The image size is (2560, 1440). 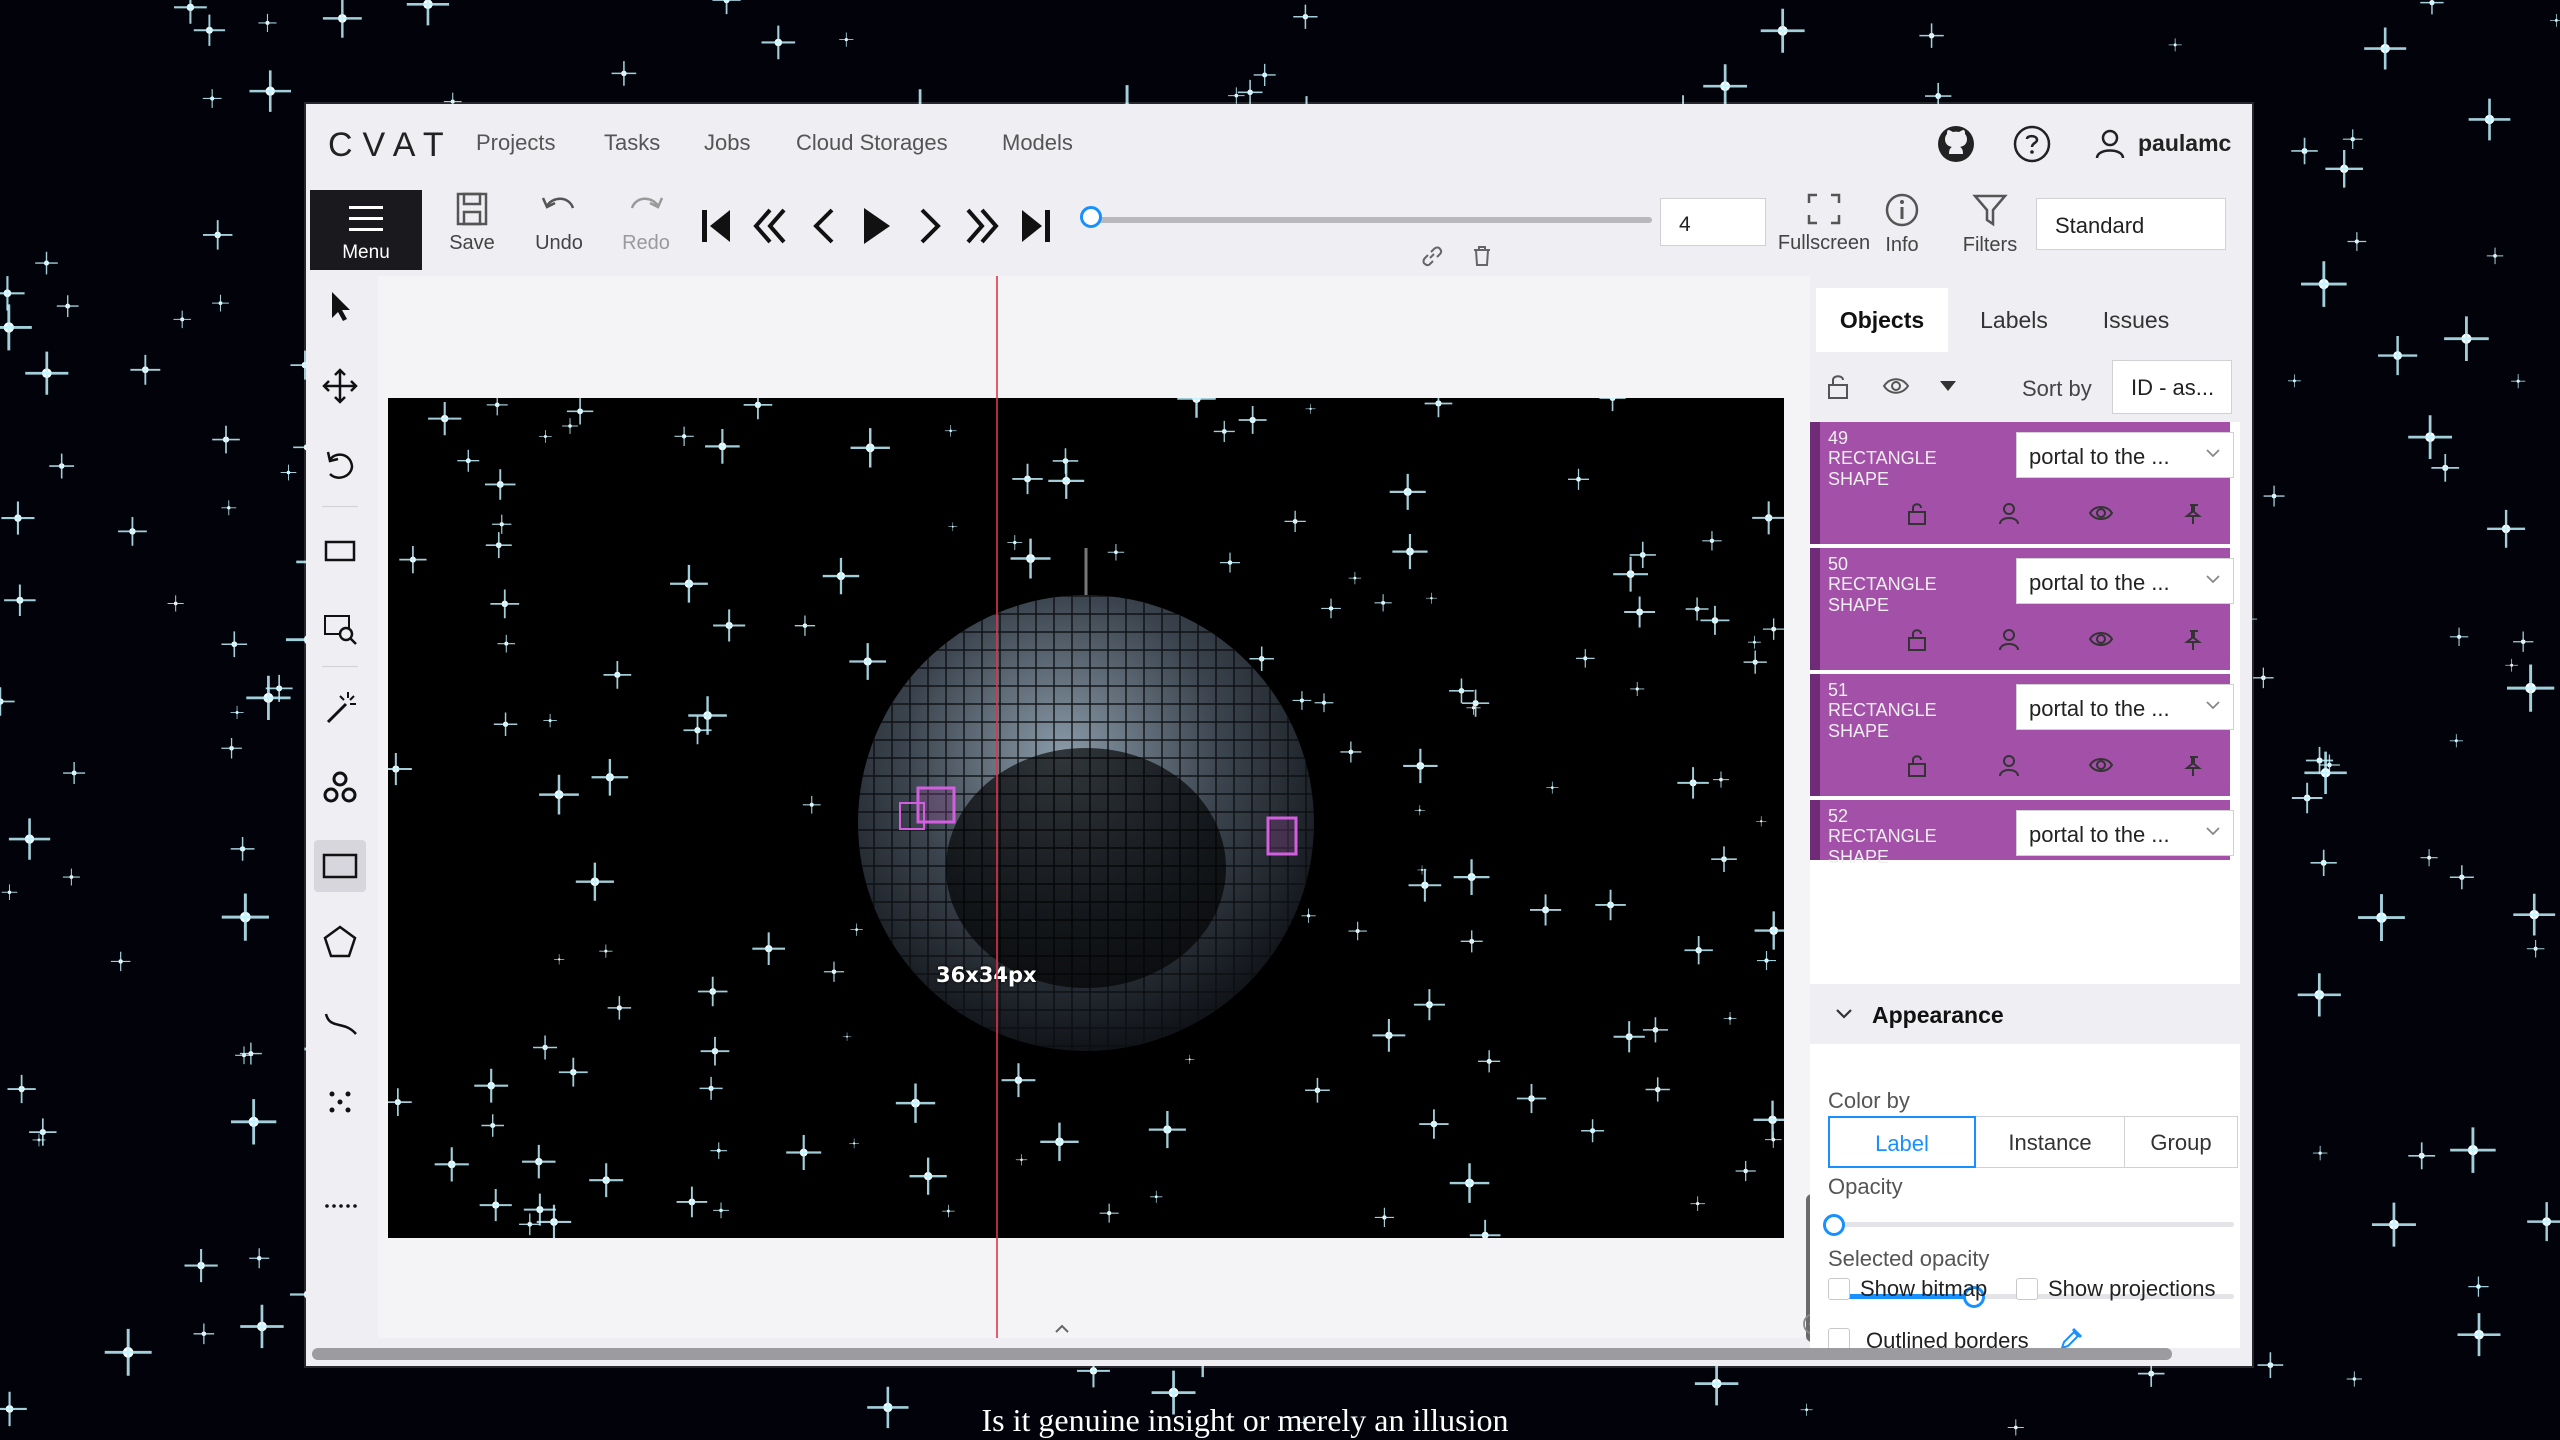 What do you see at coordinates (1956, 144) in the screenshot?
I see `github-icon` at bounding box center [1956, 144].